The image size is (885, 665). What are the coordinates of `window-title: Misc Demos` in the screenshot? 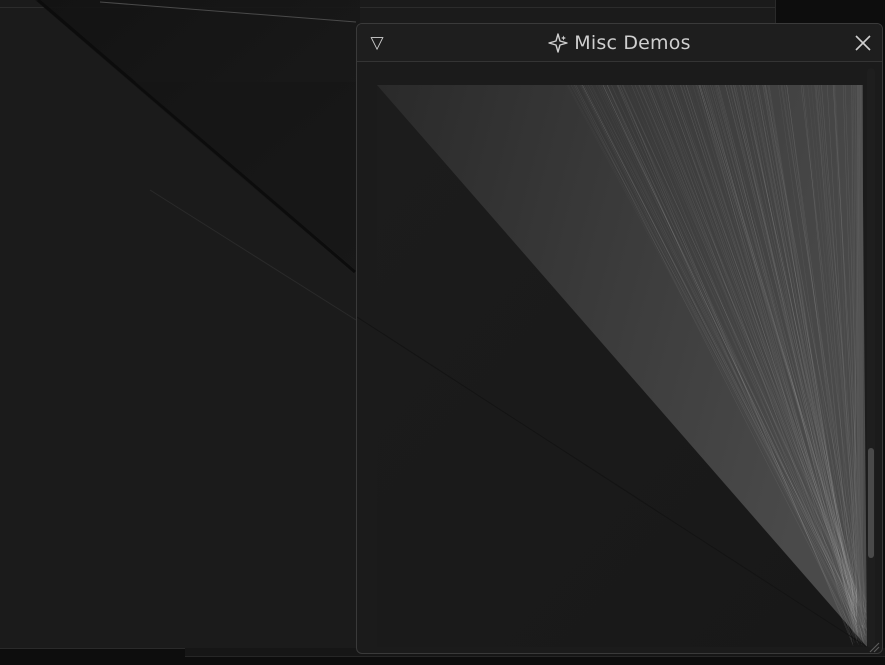 It's located at (619, 43).